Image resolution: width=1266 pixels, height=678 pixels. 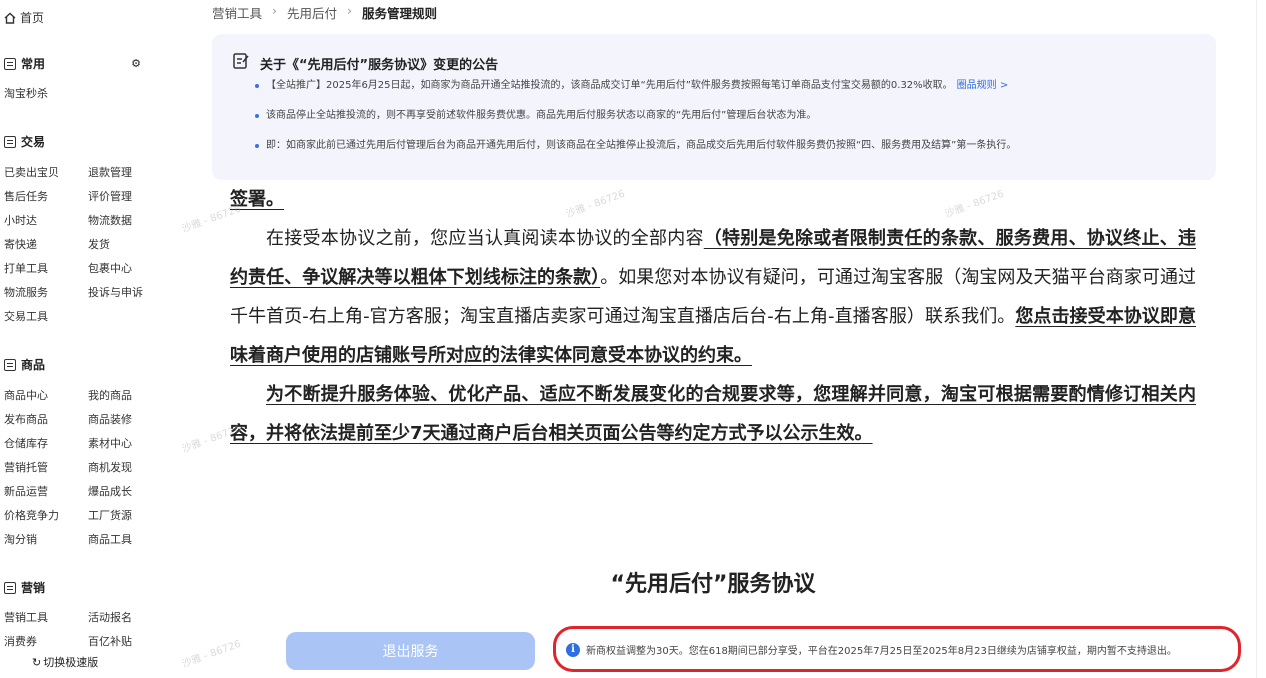 What do you see at coordinates (130, 491) in the screenshot?
I see `sidebar-item: 爆品成长` at bounding box center [130, 491].